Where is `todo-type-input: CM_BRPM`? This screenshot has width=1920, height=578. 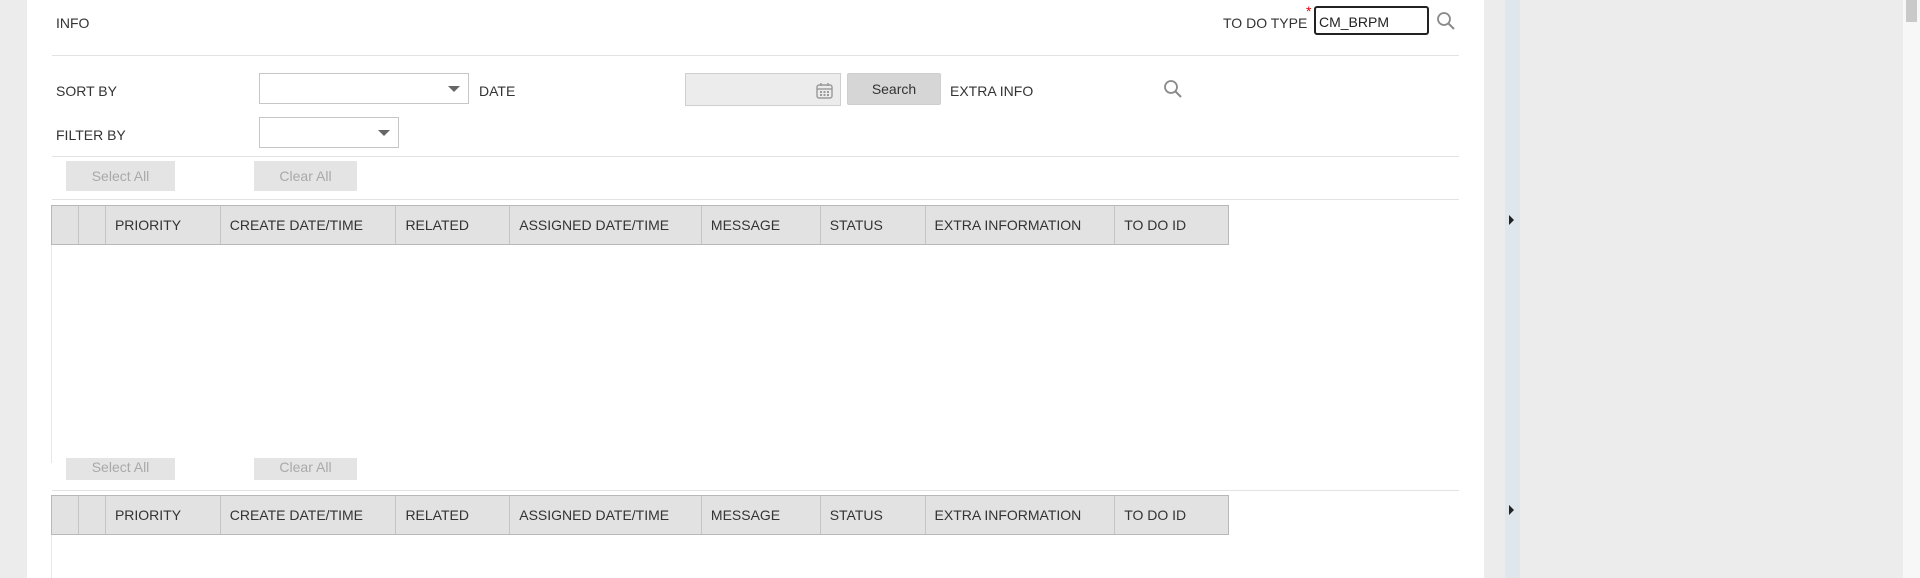 todo-type-input: CM_BRPM is located at coordinates (1371, 20).